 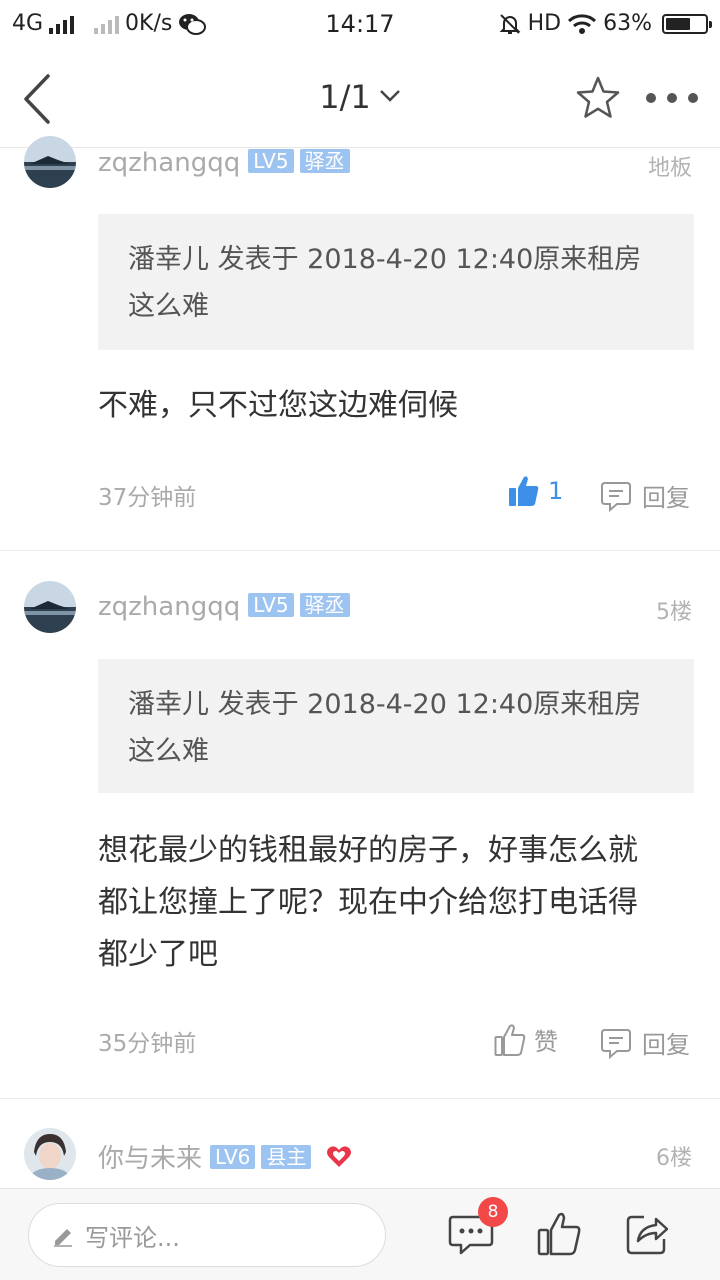 What do you see at coordinates (669, 168) in the screenshot?
I see `floor-label: 地板` at bounding box center [669, 168].